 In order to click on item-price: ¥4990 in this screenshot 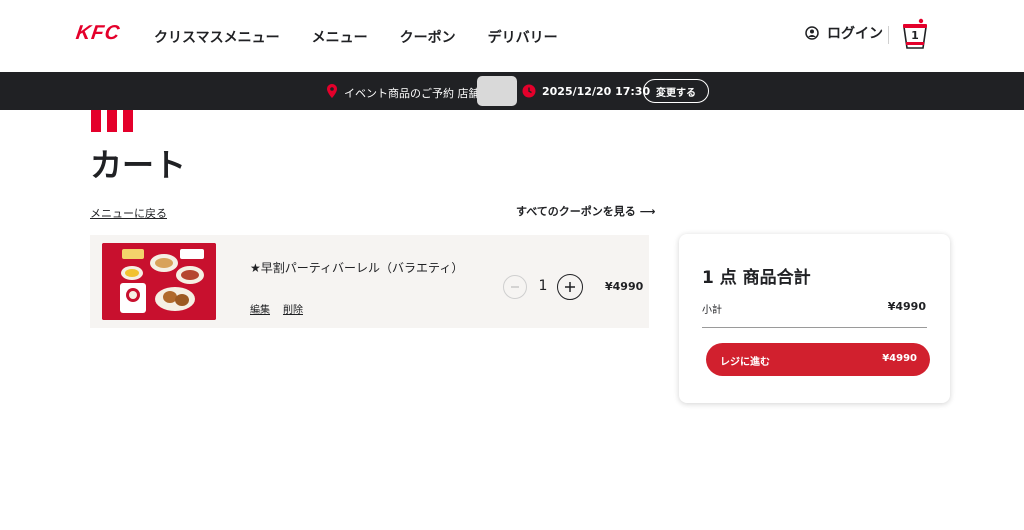, I will do `click(624, 286)`.